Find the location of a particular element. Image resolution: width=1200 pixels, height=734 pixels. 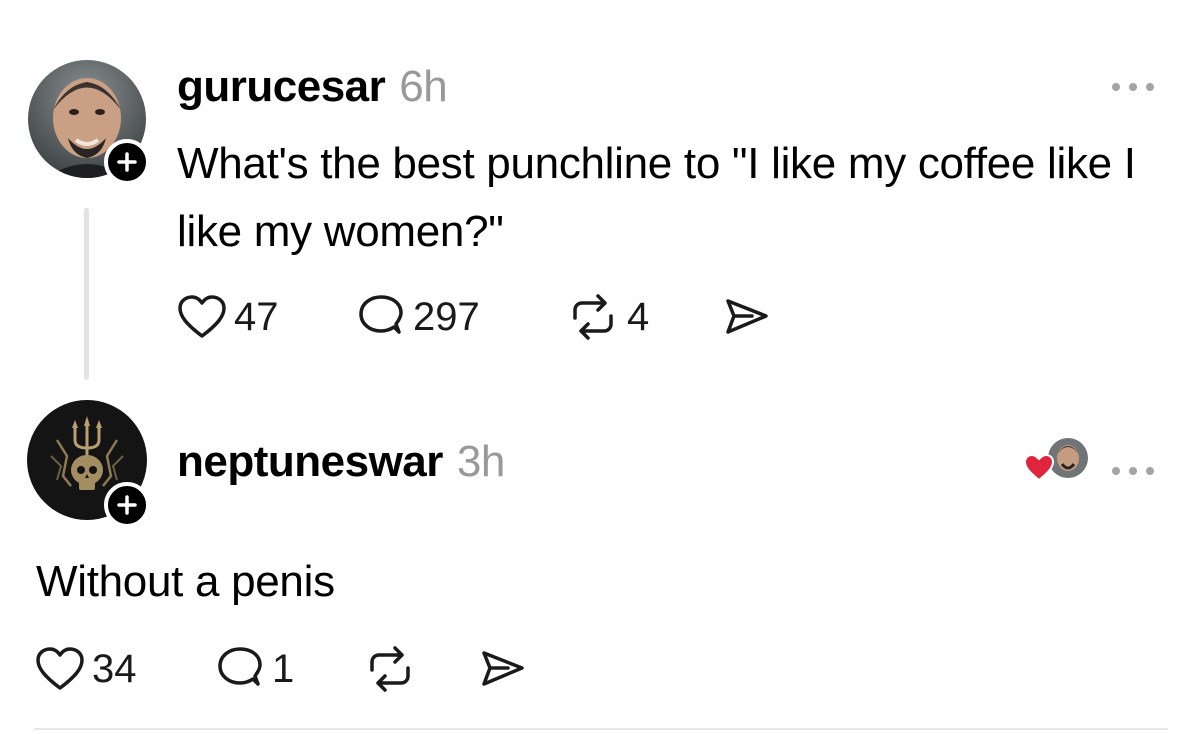

reply-button: 297 is located at coordinates (417, 317).